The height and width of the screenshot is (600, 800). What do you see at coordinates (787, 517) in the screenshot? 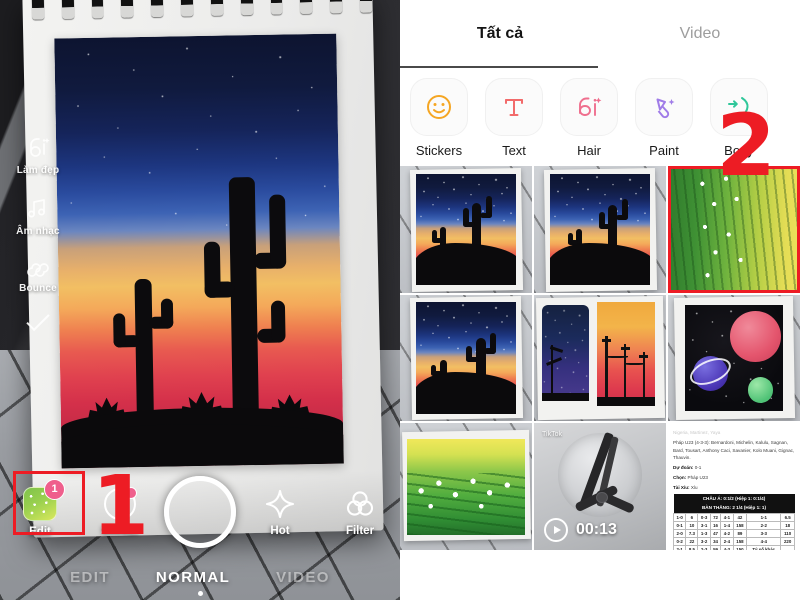
I see `odds-table-cell: 6.5` at bounding box center [787, 517].